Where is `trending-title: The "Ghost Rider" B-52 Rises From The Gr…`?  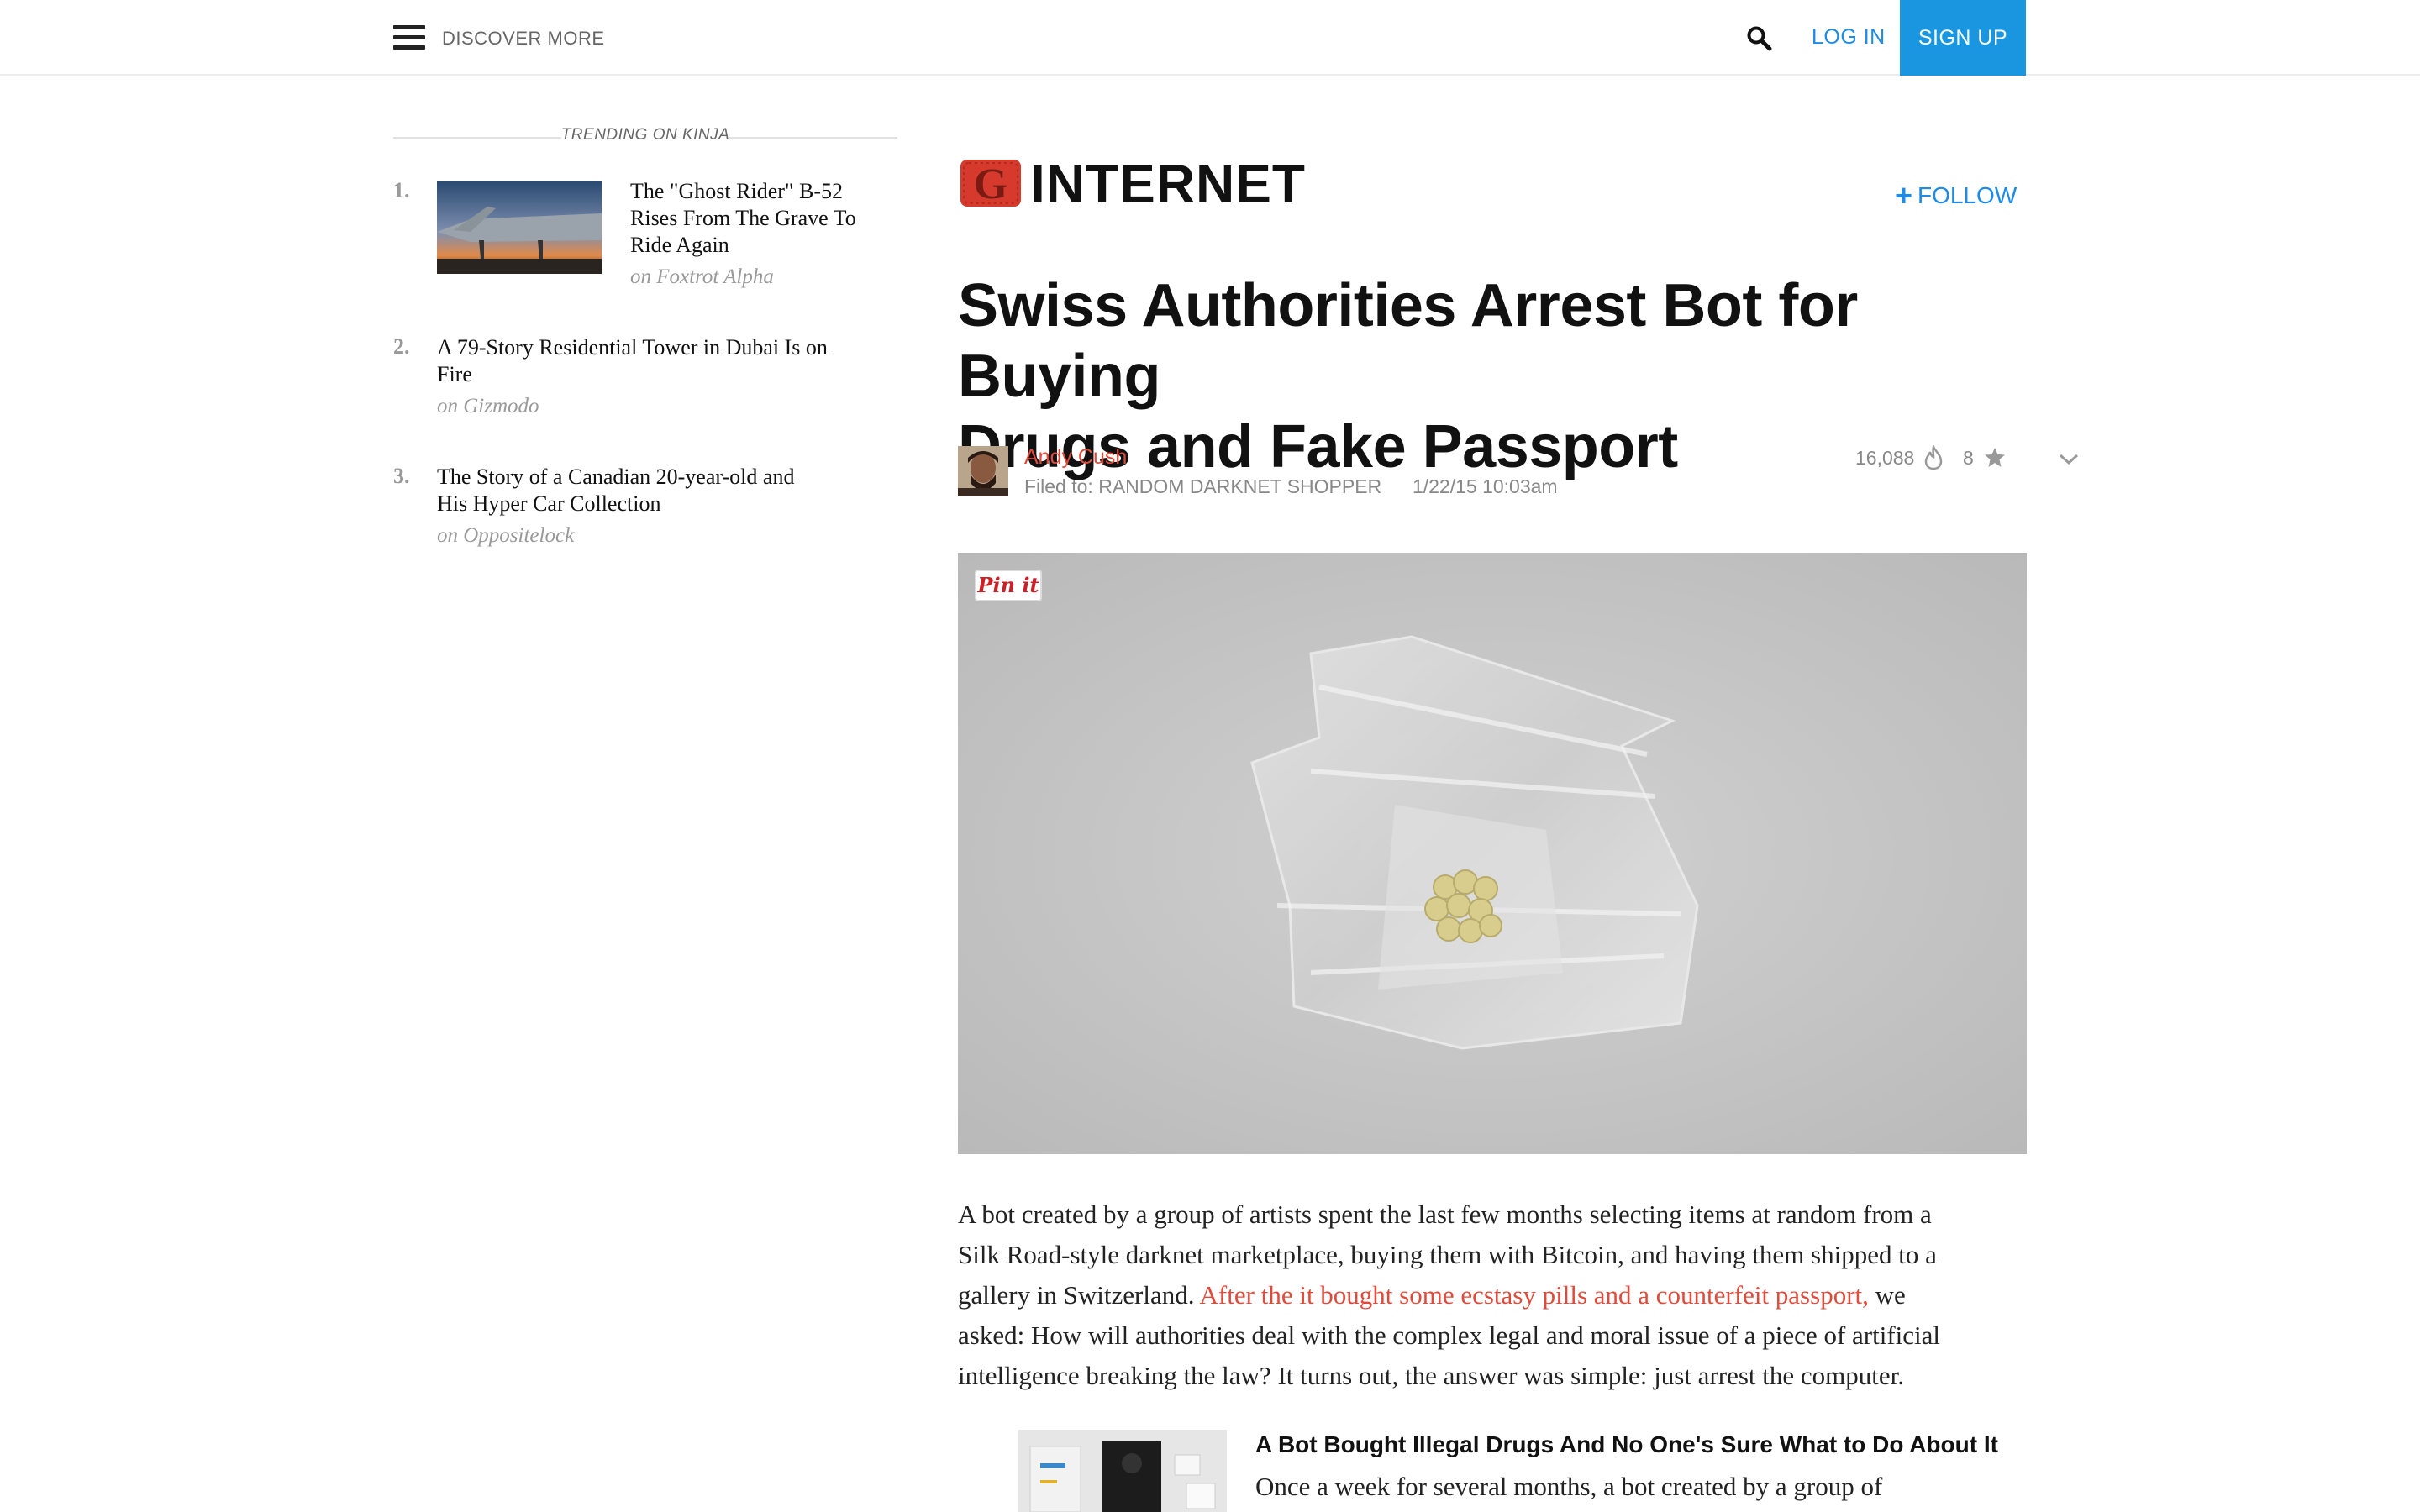
trending-title: The "Ghost Rider" B-52 Rises From The Gr… is located at coordinates (743, 218).